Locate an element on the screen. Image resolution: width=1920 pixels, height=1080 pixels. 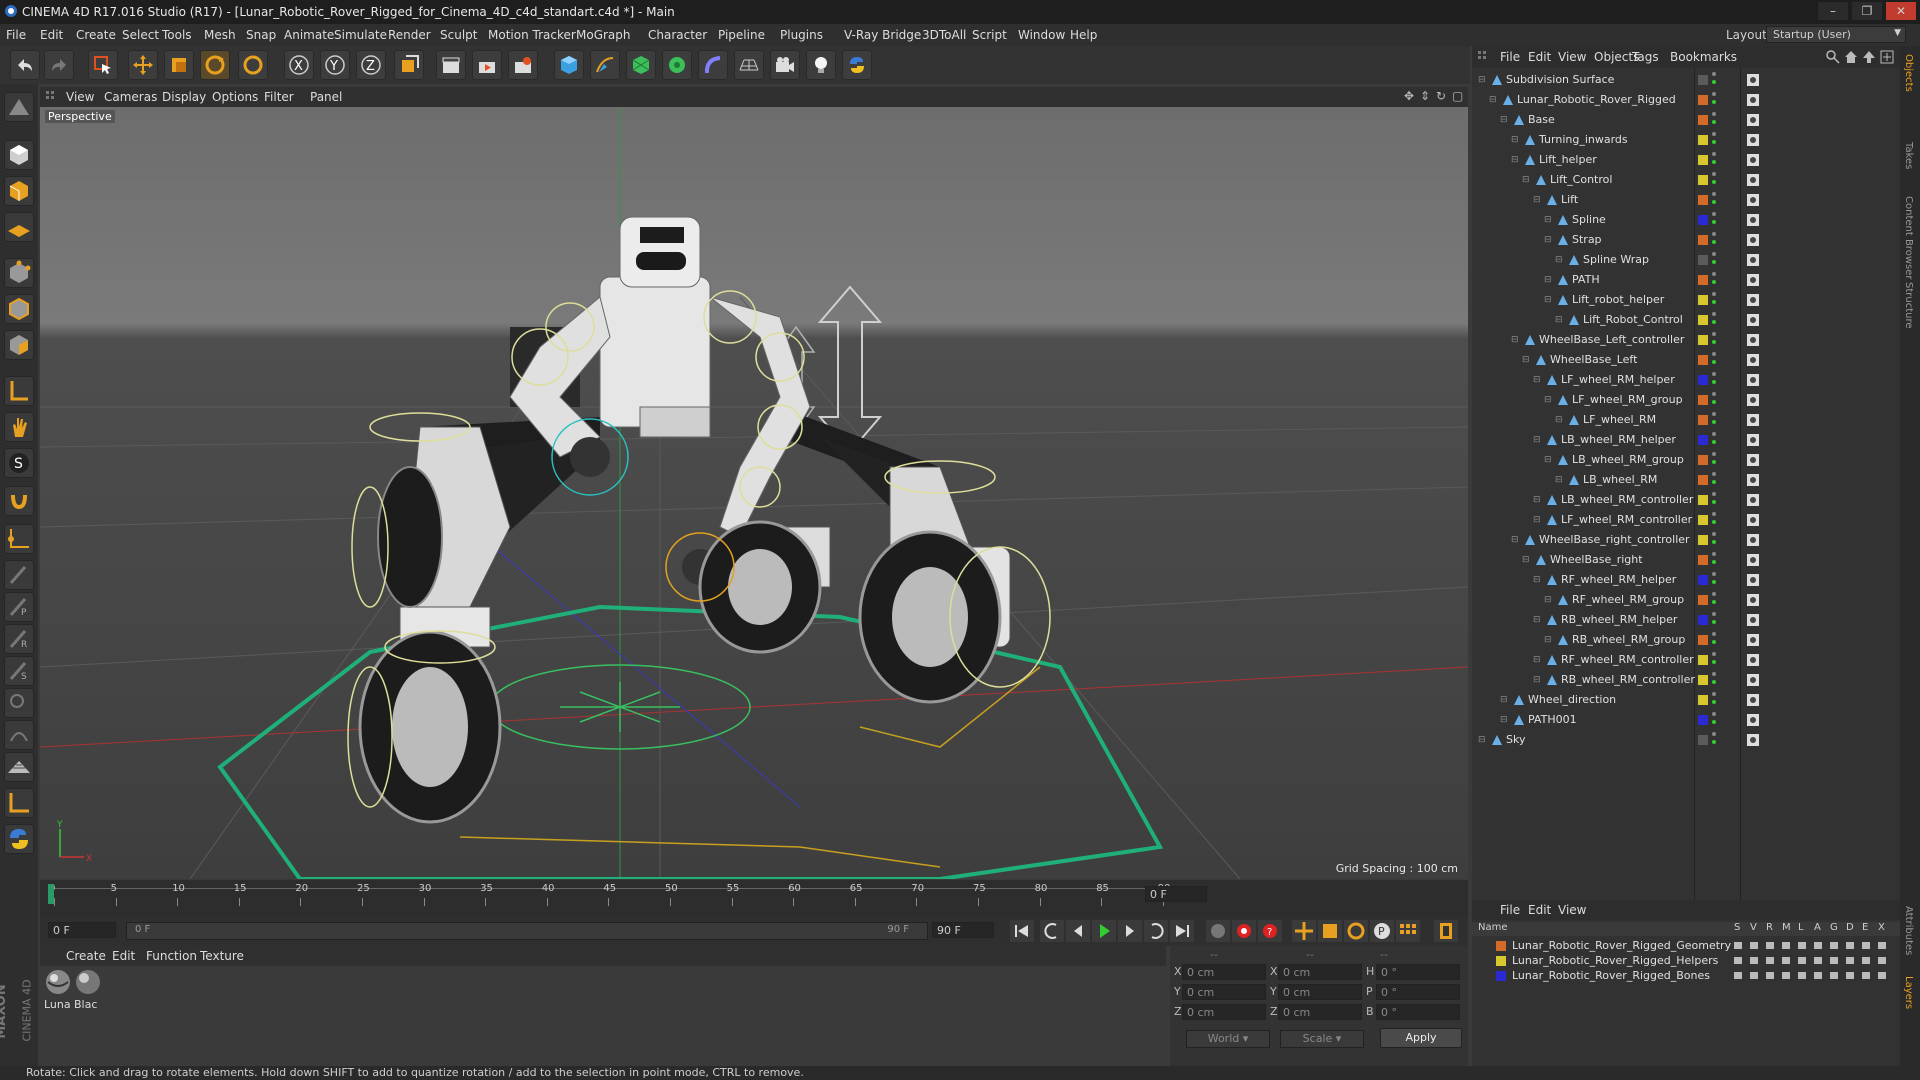
viewport-menu-display: Display is located at coordinates (184, 97).